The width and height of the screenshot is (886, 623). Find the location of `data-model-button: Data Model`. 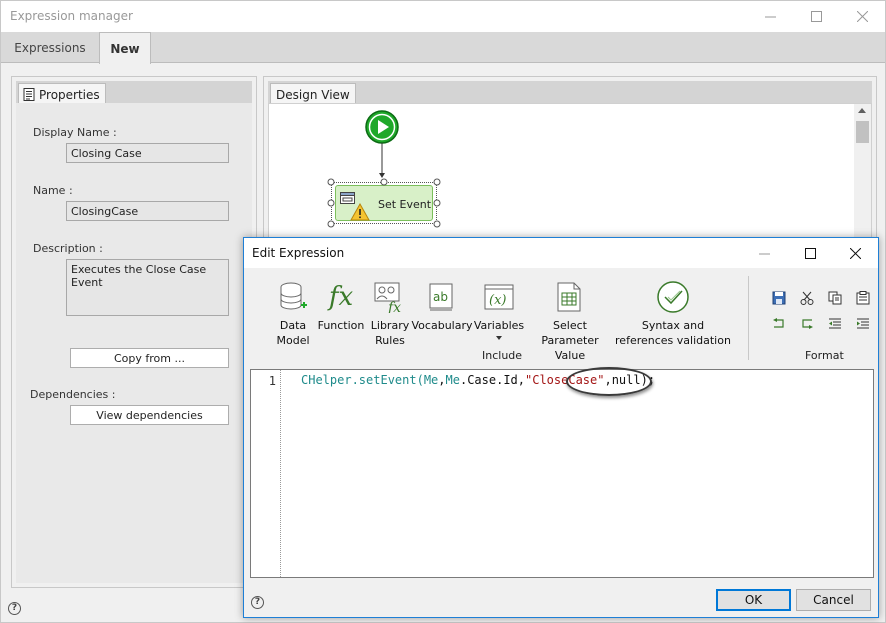

data-model-button: Data Model is located at coordinates (293, 314).